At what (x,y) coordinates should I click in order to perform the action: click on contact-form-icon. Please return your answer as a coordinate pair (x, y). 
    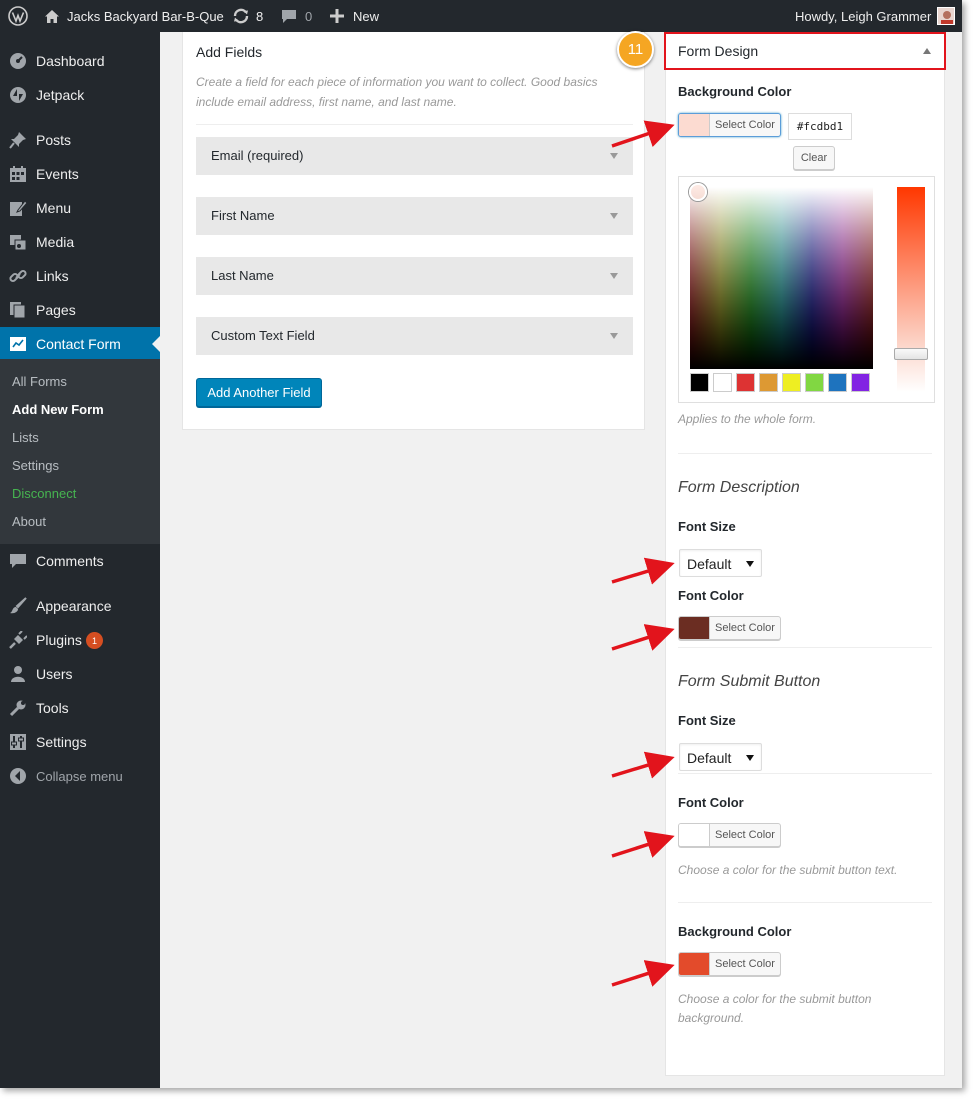
    Looking at the image, I should click on (18, 344).